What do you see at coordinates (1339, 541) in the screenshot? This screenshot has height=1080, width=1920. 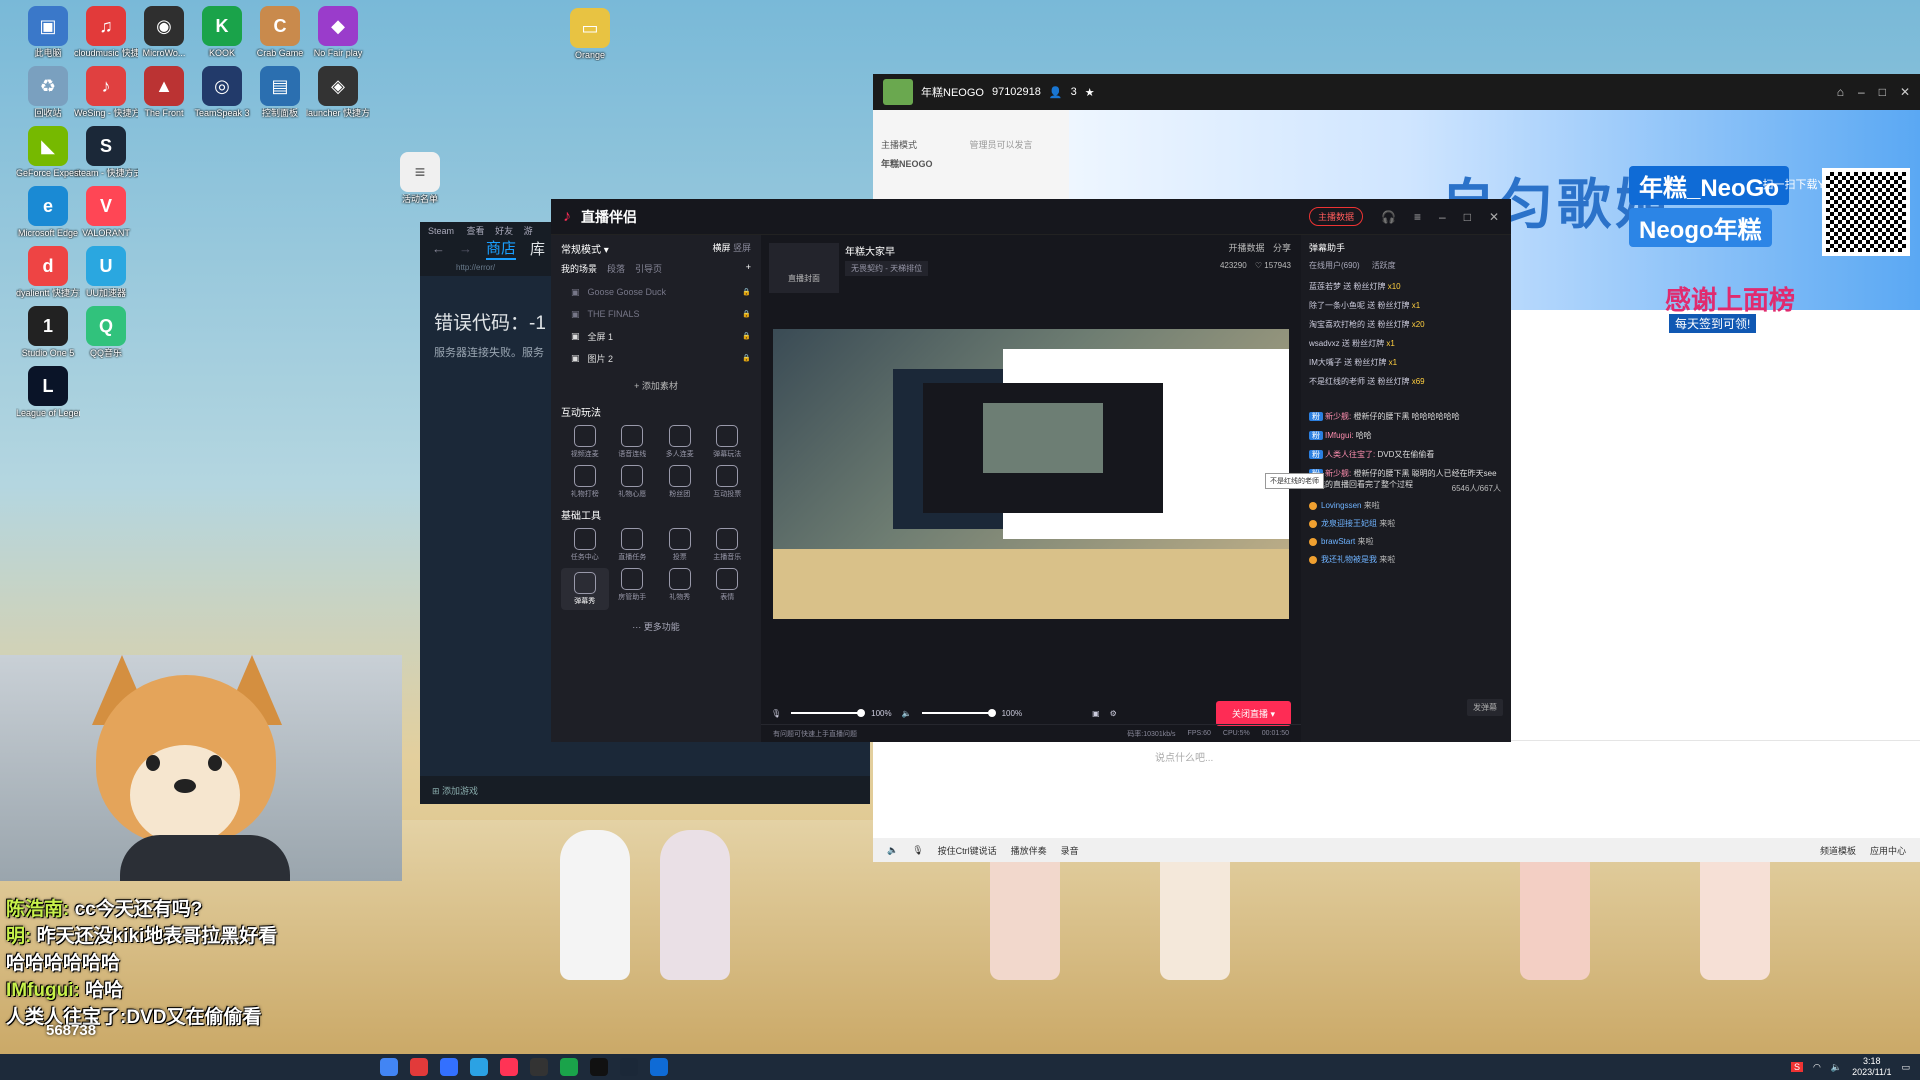 I see `enter-user: brawStart` at bounding box center [1339, 541].